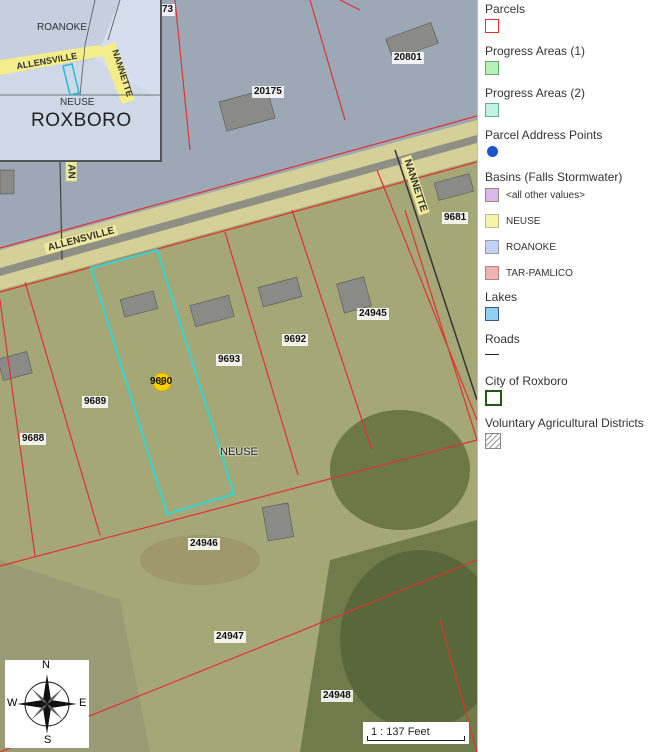 The image size is (667, 752). I want to click on parcels-swatch, so click(492, 26).